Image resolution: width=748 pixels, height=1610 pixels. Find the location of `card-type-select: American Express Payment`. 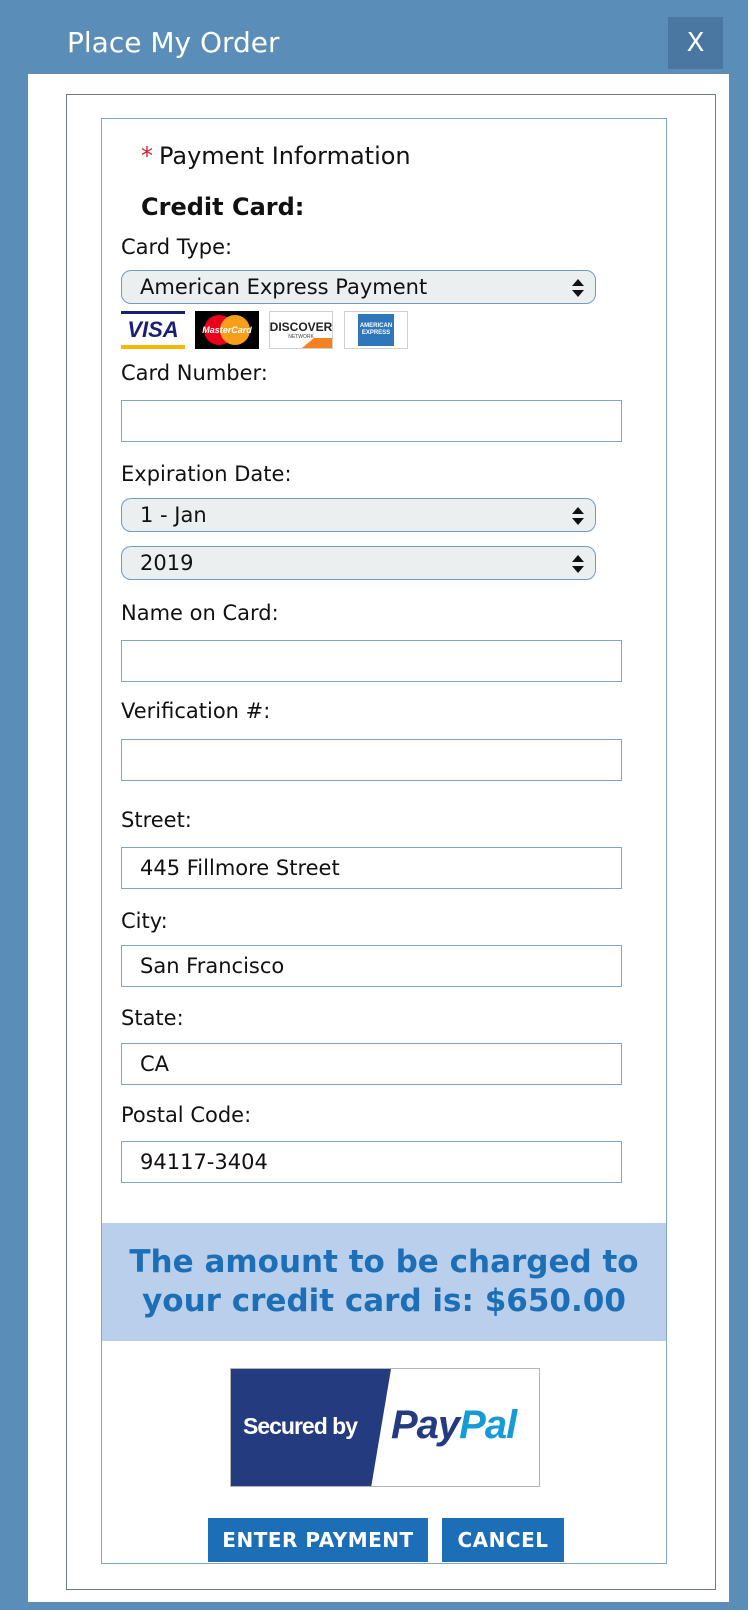

card-type-select: American Express Payment is located at coordinates (358, 287).